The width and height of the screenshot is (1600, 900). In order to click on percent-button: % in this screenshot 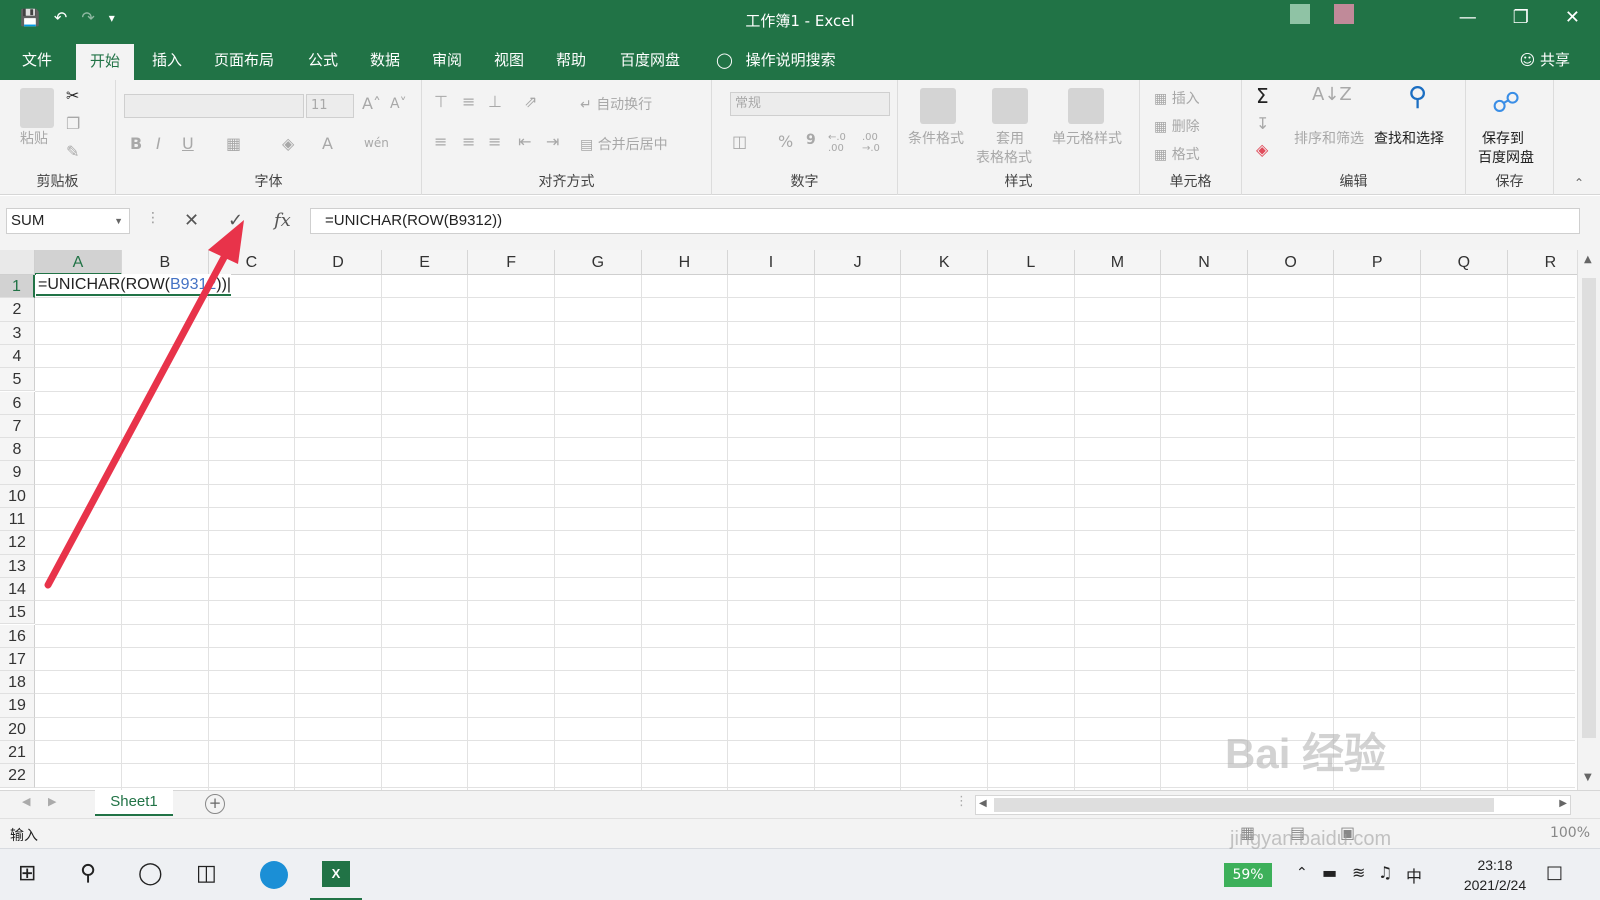, I will do `click(785, 141)`.